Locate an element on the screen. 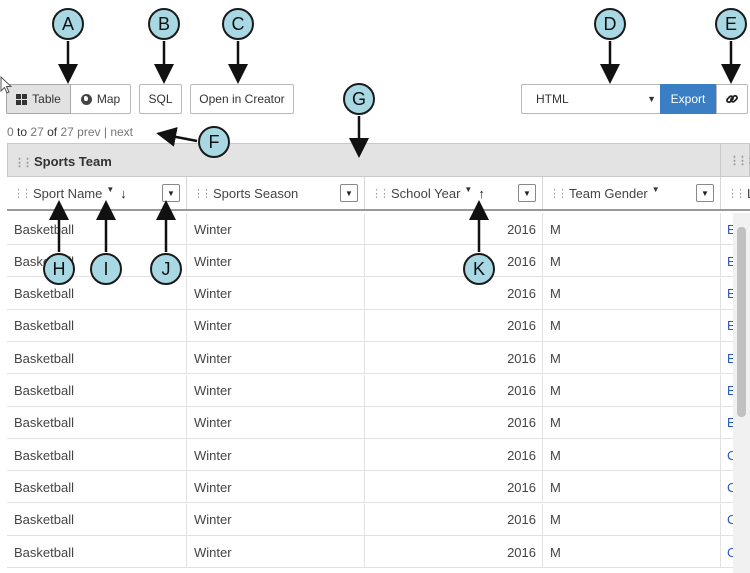 The height and width of the screenshot is (573, 750). open-in-creator-button: Open in Creator is located at coordinates (242, 99).